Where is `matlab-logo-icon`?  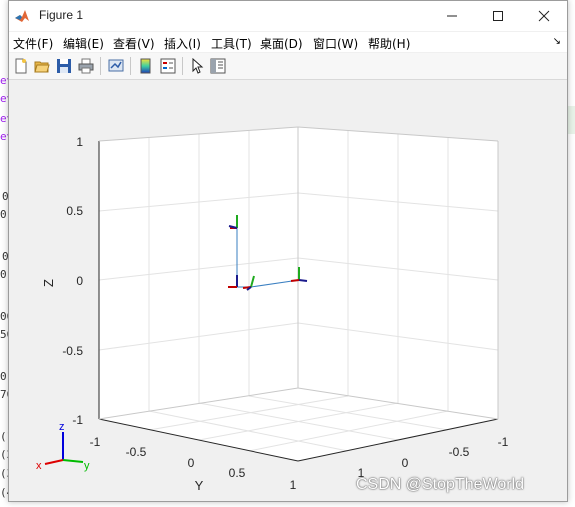
matlab-logo-icon is located at coordinates (22, 16).